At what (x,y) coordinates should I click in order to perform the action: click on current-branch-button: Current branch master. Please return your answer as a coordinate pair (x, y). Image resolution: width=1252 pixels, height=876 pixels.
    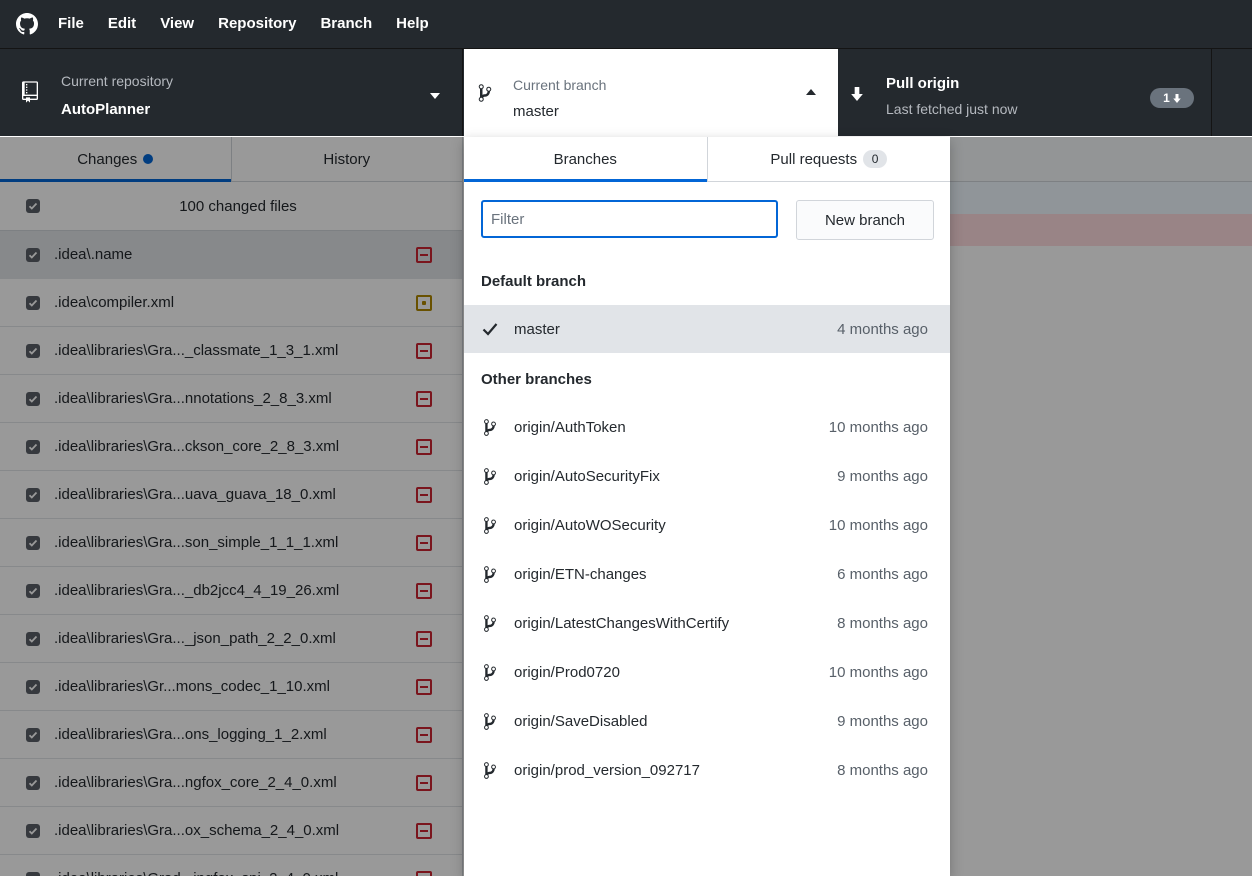
    Looking at the image, I should click on (651, 93).